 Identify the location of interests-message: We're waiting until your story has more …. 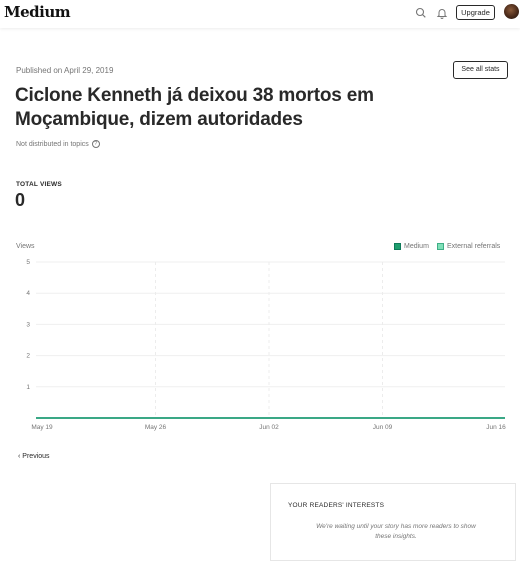
(396, 531).